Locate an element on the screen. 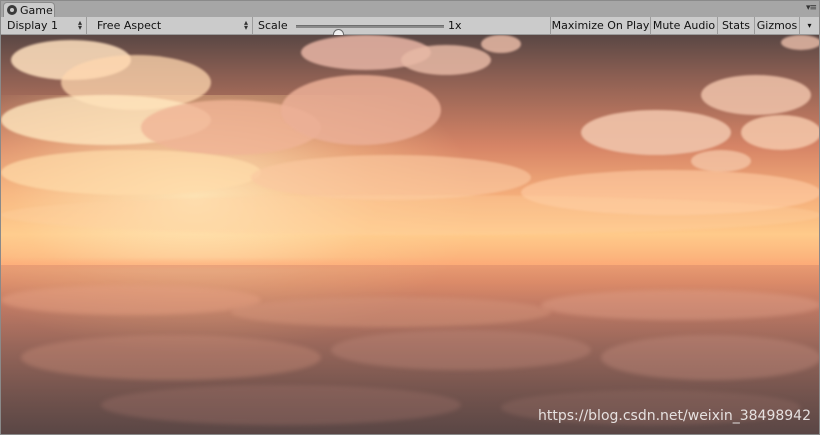 The image size is (820, 435). scale-slider-track is located at coordinates (370, 32).